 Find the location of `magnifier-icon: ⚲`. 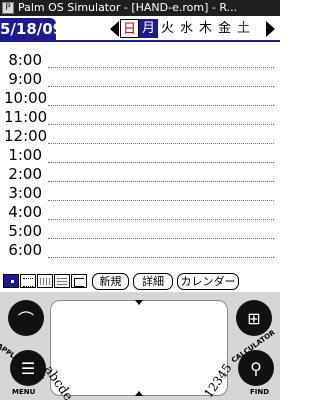

magnifier-icon: ⚲ is located at coordinates (256, 368).